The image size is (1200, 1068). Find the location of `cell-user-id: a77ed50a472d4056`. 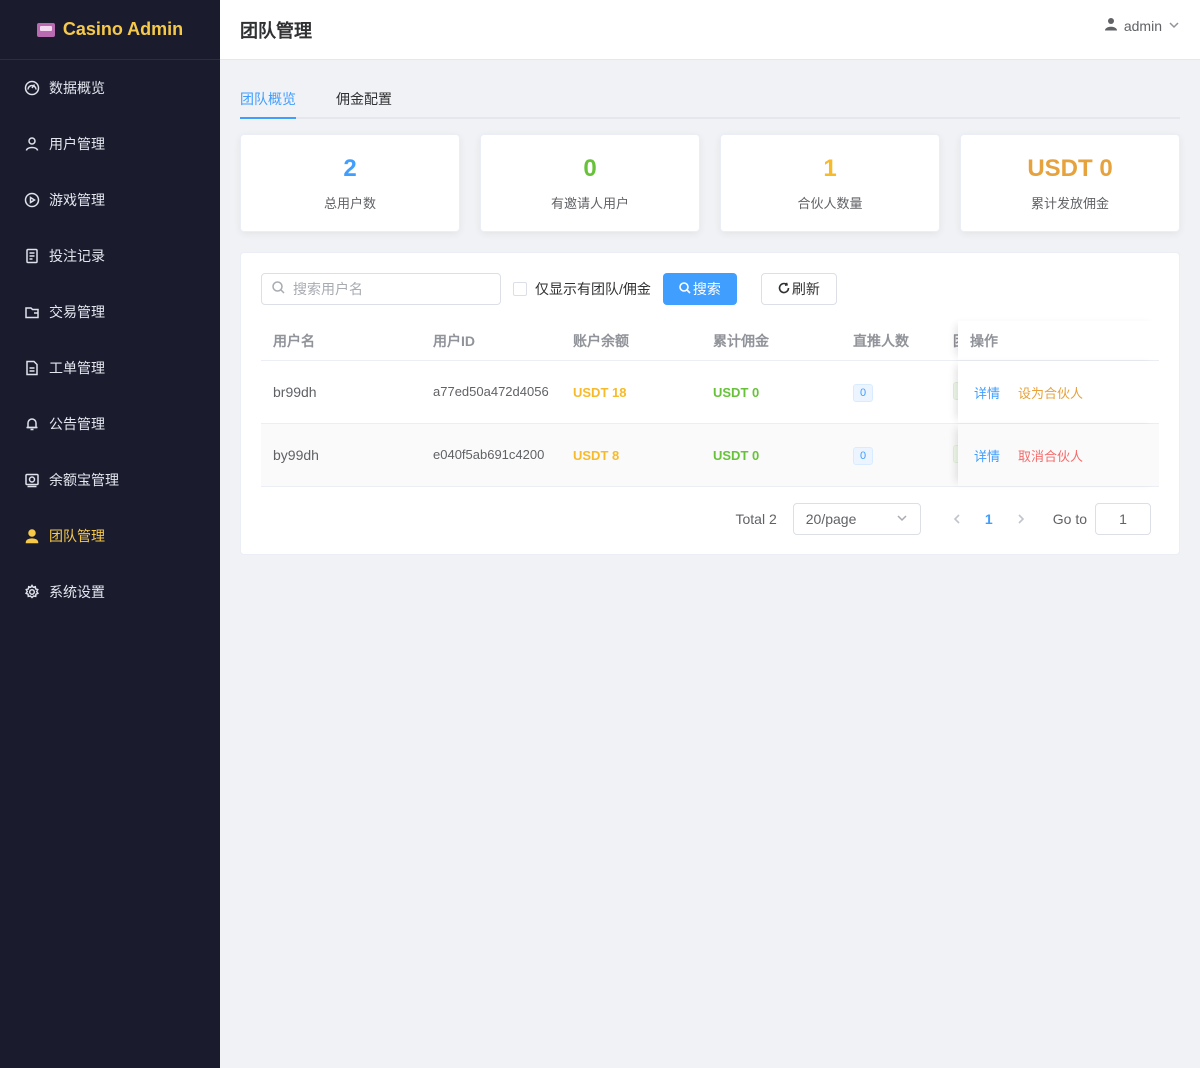

cell-user-id: a77ed50a472d4056 is located at coordinates (491, 391).